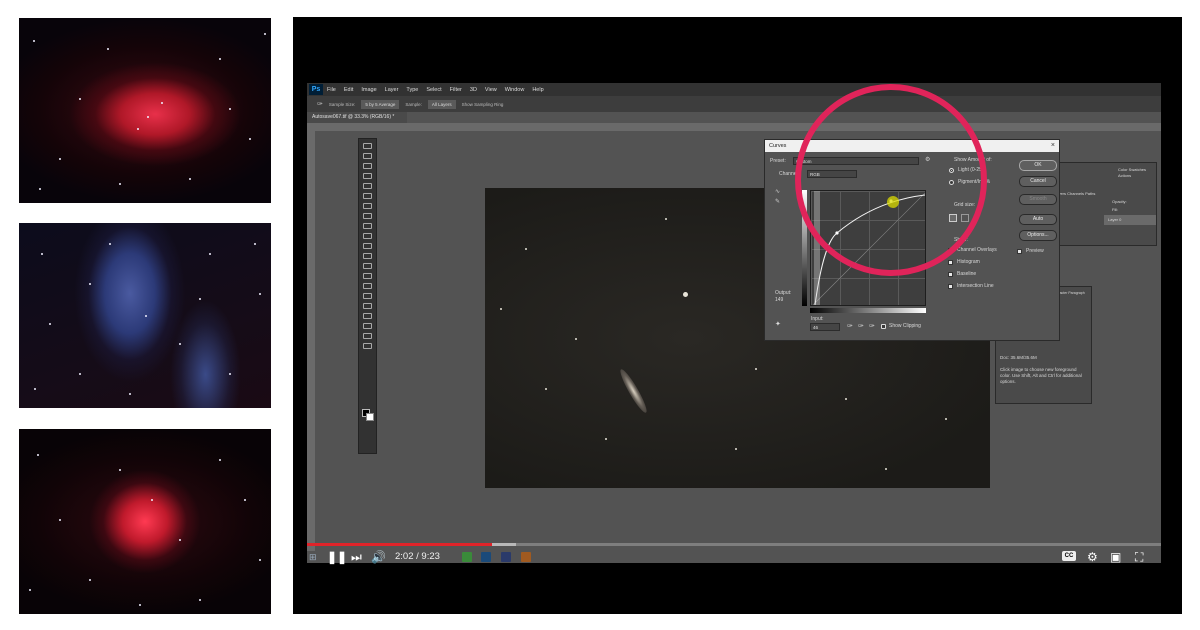  I want to click on cancel-button: Cancel, so click(1038, 181).